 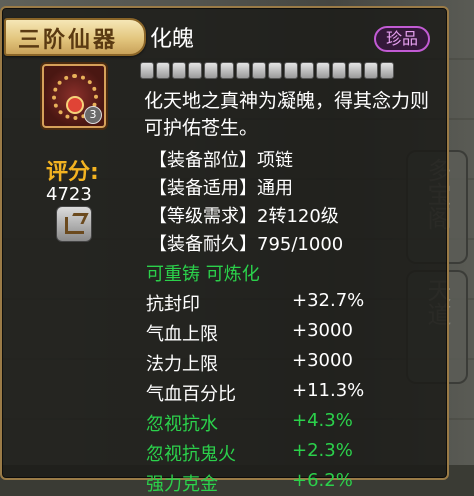 What do you see at coordinates (191, 454) in the screenshot?
I see `stat-label: 忽视抗鬼火` at bounding box center [191, 454].